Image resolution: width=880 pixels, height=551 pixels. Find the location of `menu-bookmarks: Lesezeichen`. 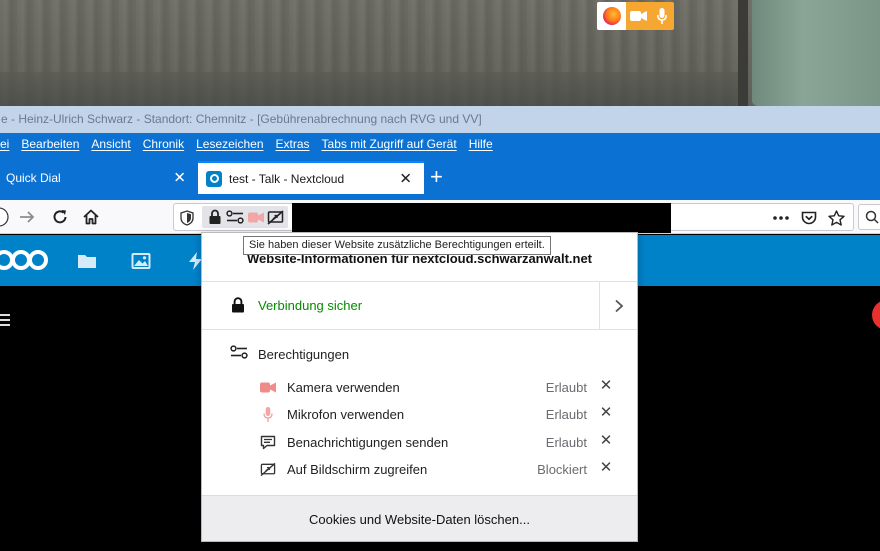

menu-bookmarks: Lesezeichen is located at coordinates (229, 144).